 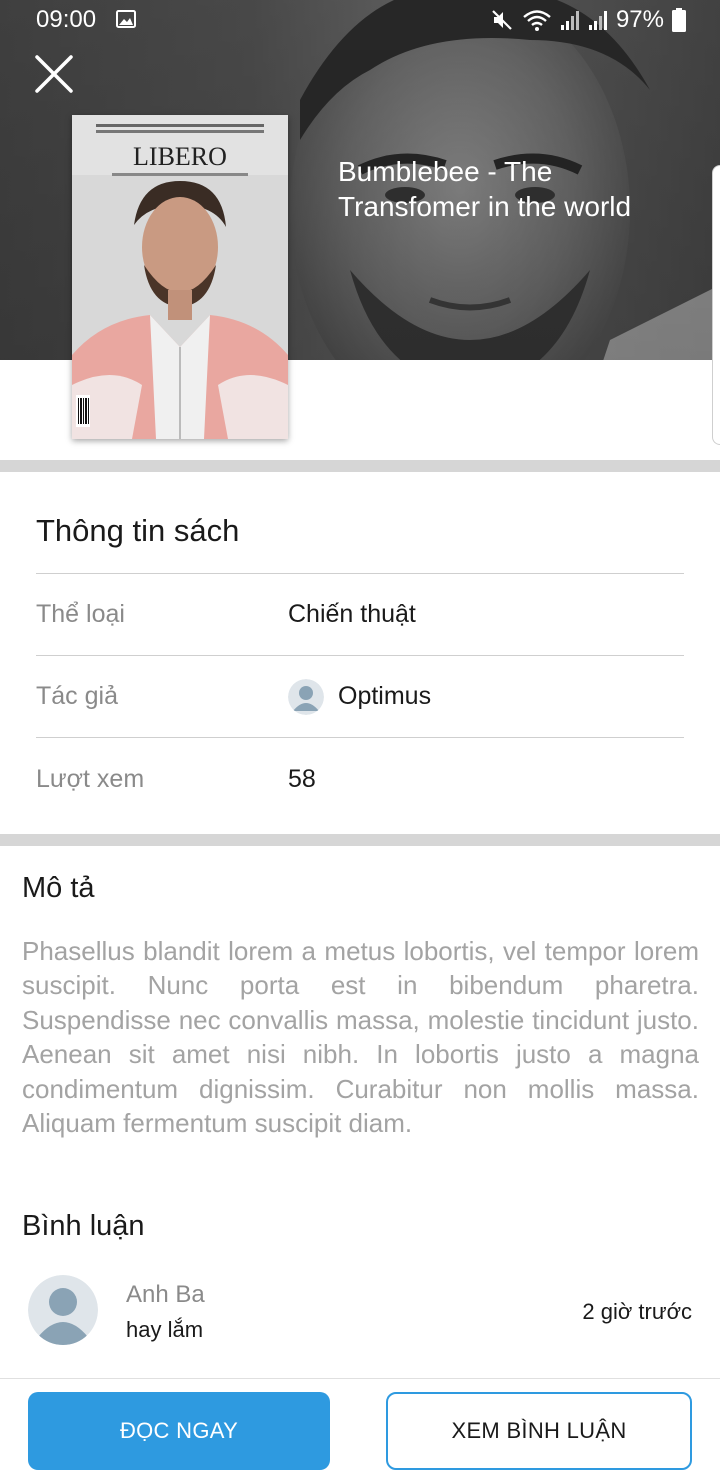 What do you see at coordinates (54, 74) in the screenshot?
I see `close-icon` at bounding box center [54, 74].